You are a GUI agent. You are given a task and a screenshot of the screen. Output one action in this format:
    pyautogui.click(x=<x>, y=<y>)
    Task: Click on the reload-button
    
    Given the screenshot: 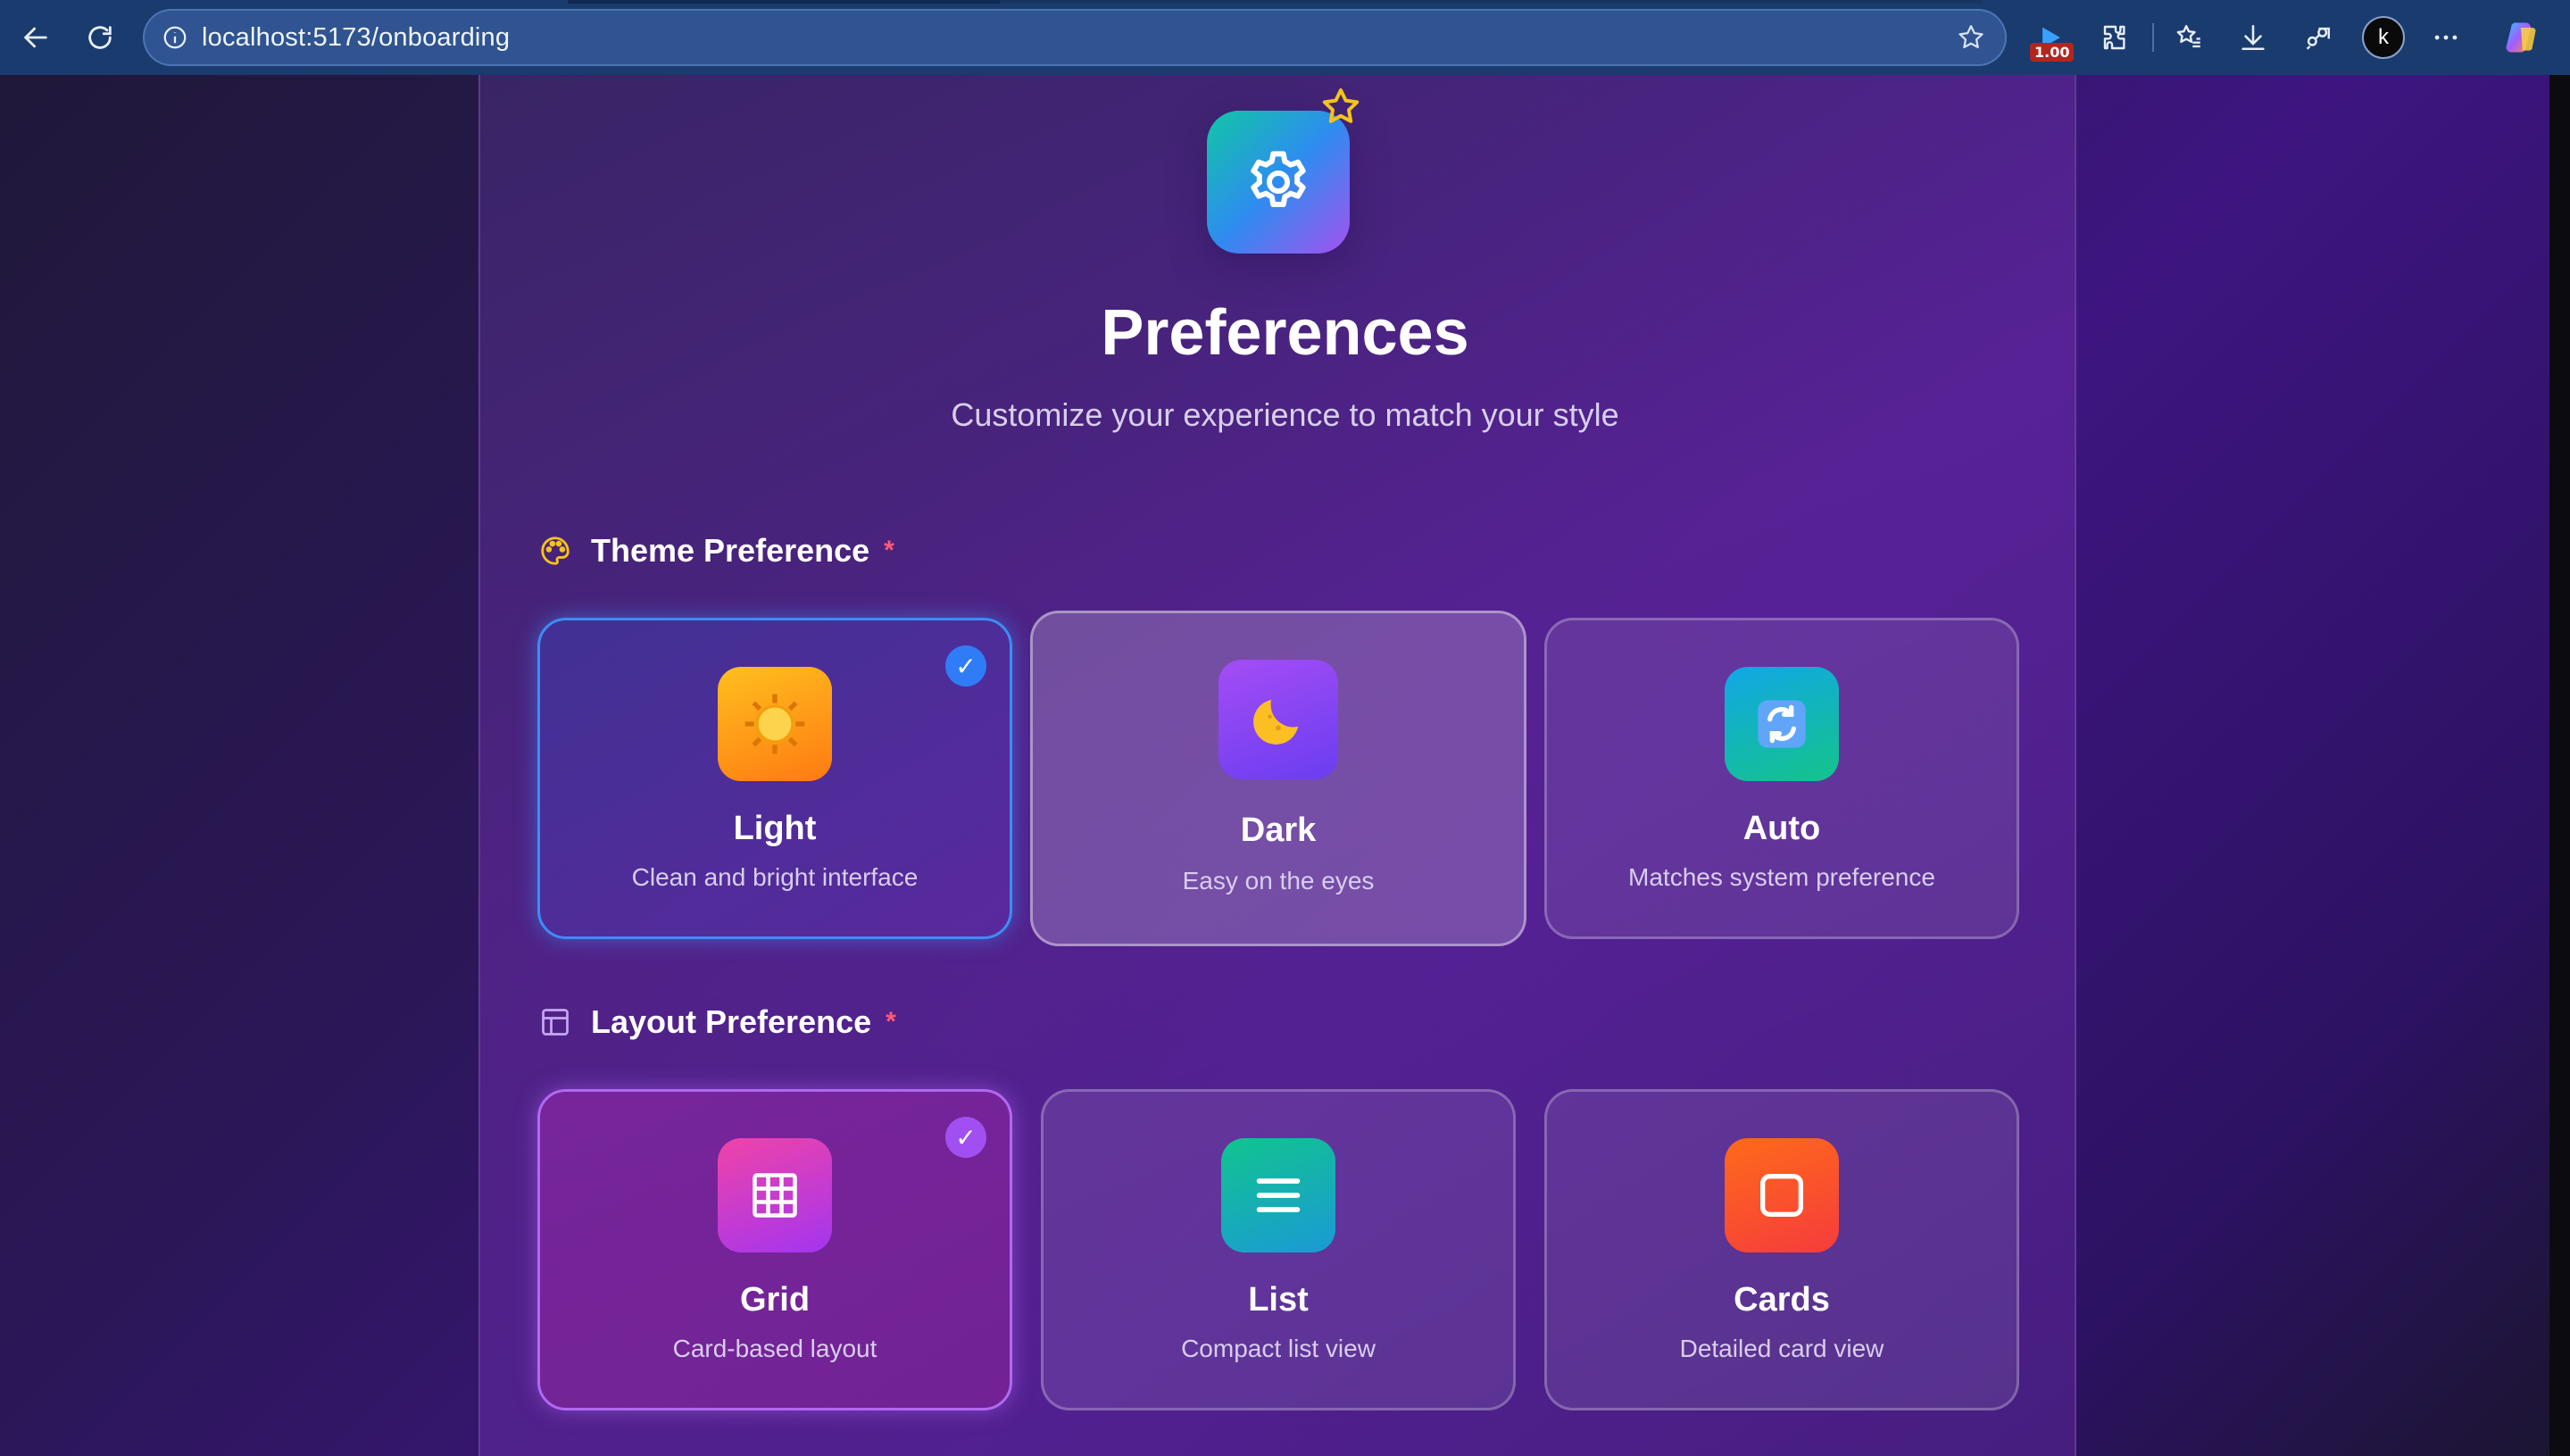 What is the action you would take?
    pyautogui.click(x=100, y=37)
    